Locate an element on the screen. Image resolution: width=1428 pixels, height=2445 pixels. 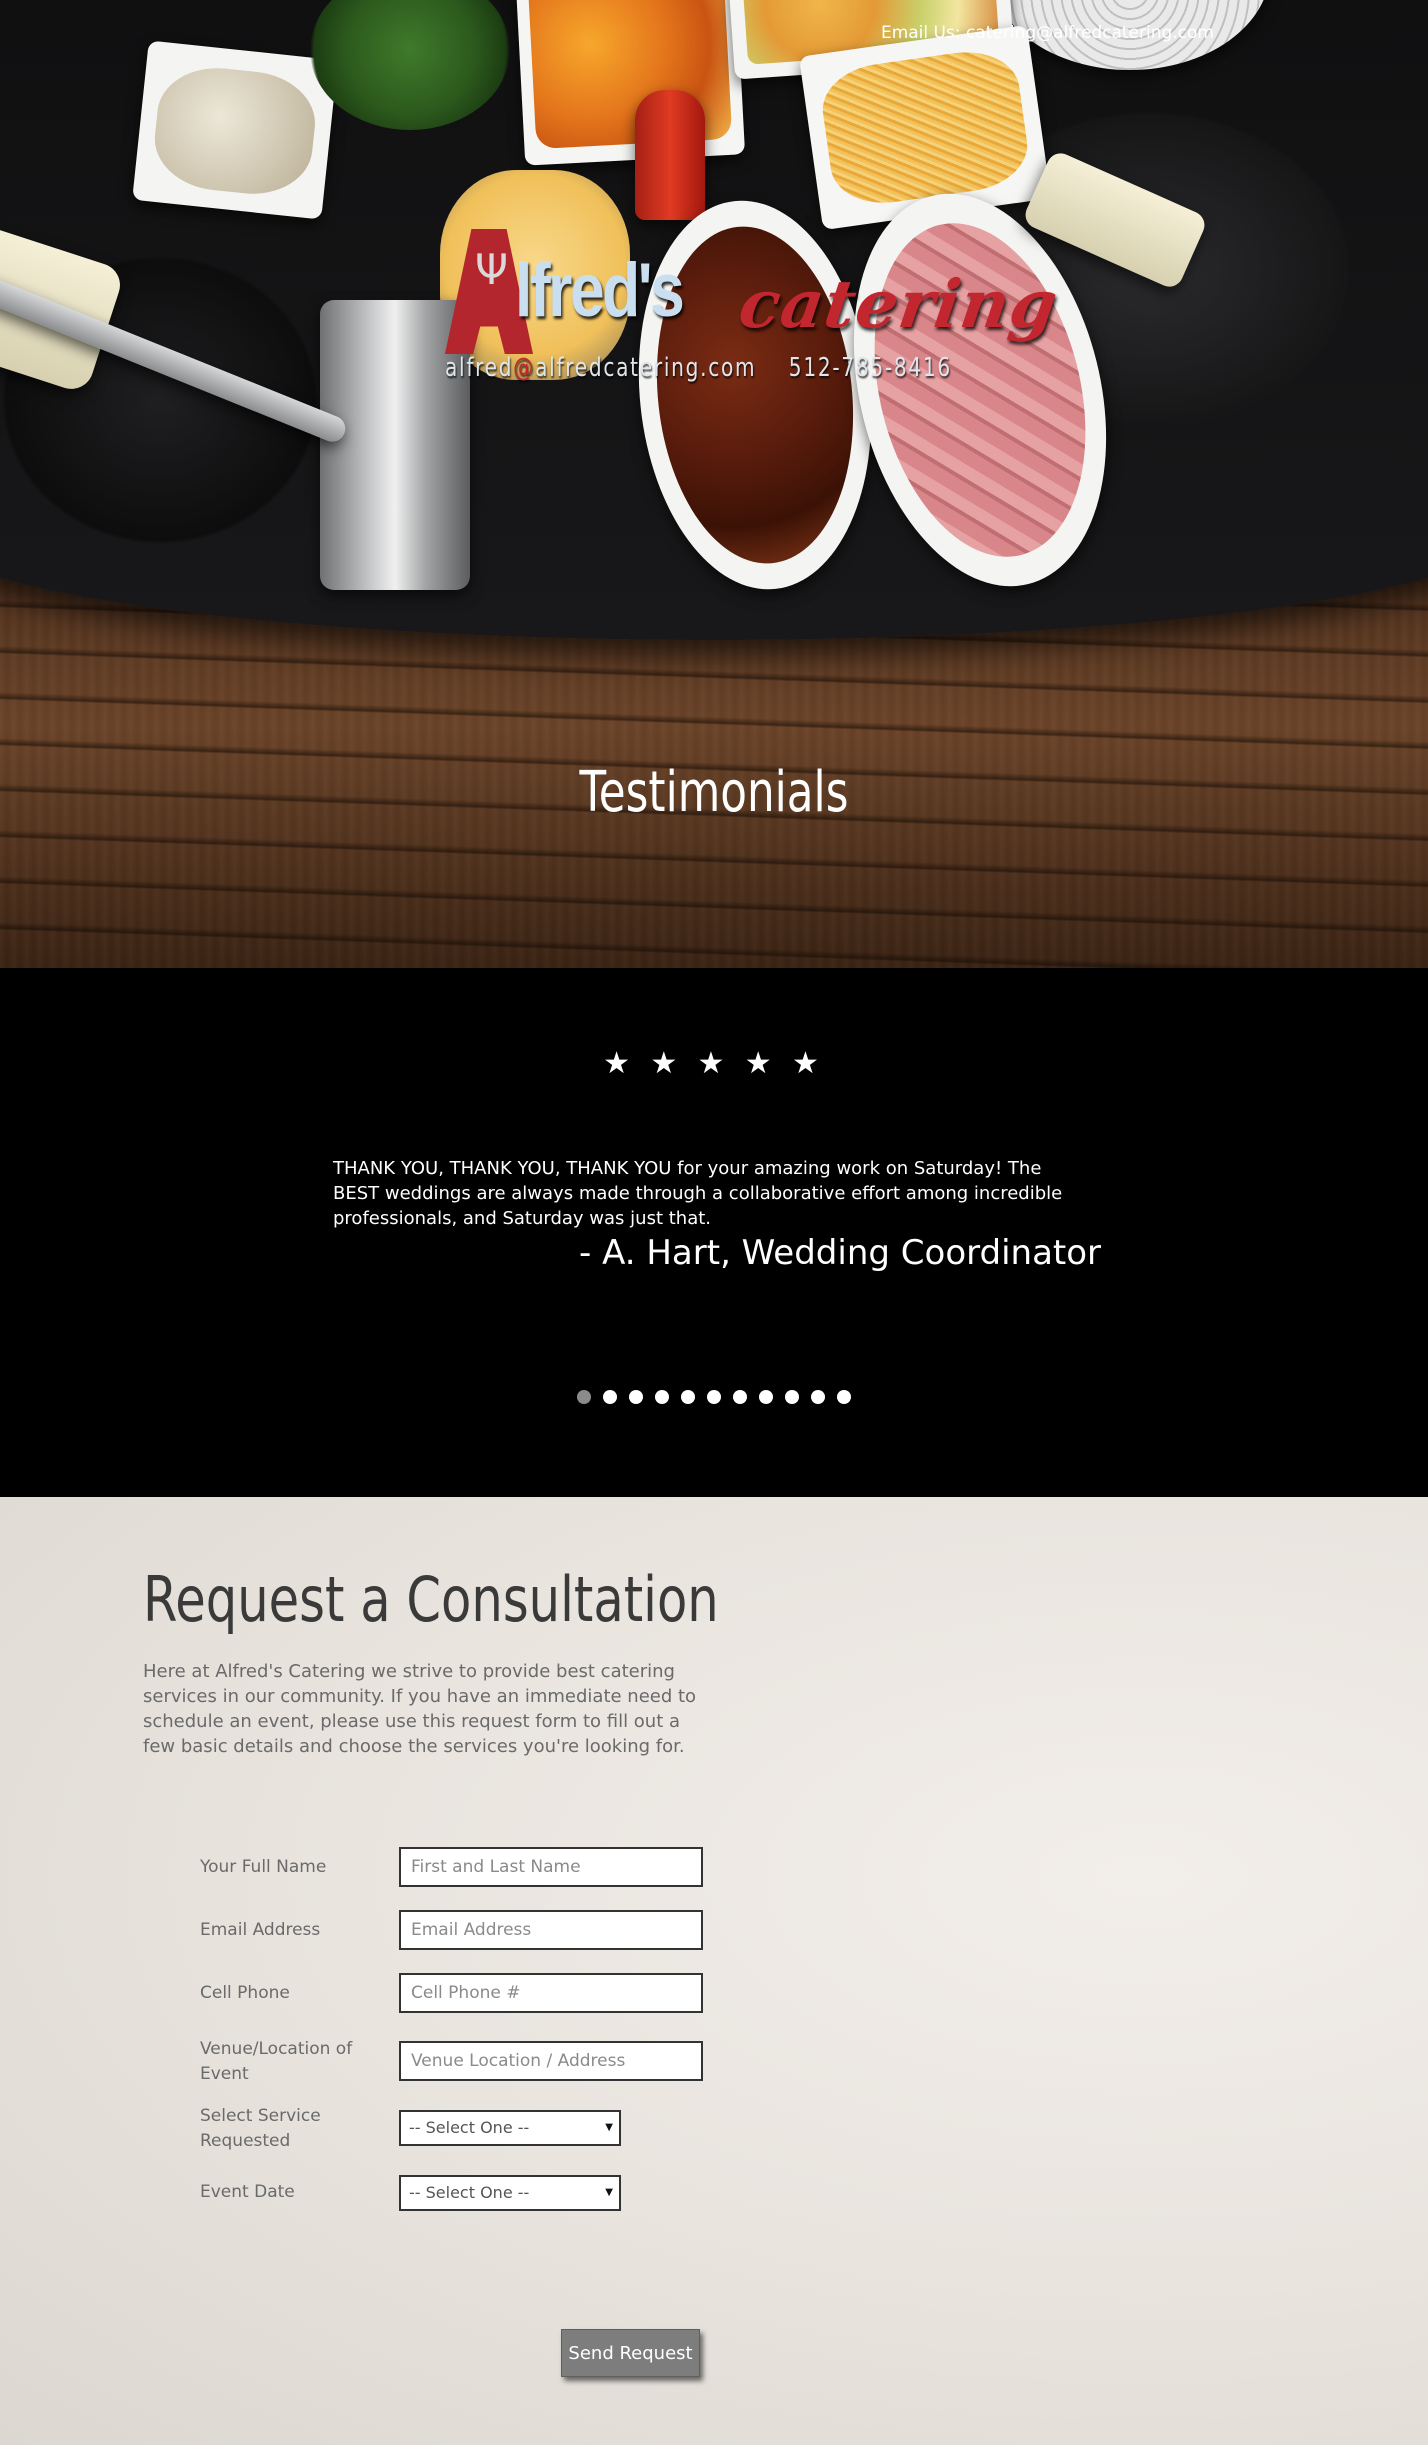
event-date-select-value: -- Select One -- is located at coordinates (469, 2192).